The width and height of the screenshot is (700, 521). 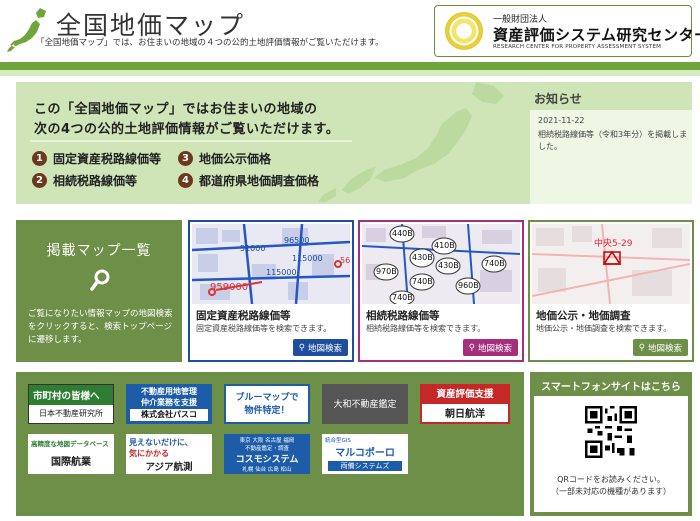 I want to click on header-bar, so click(x=350, y=66).